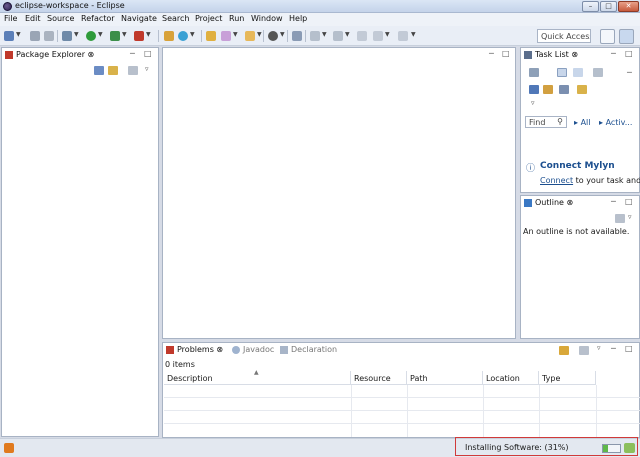 The width and height of the screenshot is (640, 457). Describe the element at coordinates (208, 18) in the screenshot. I see `menu-project: Project` at that location.